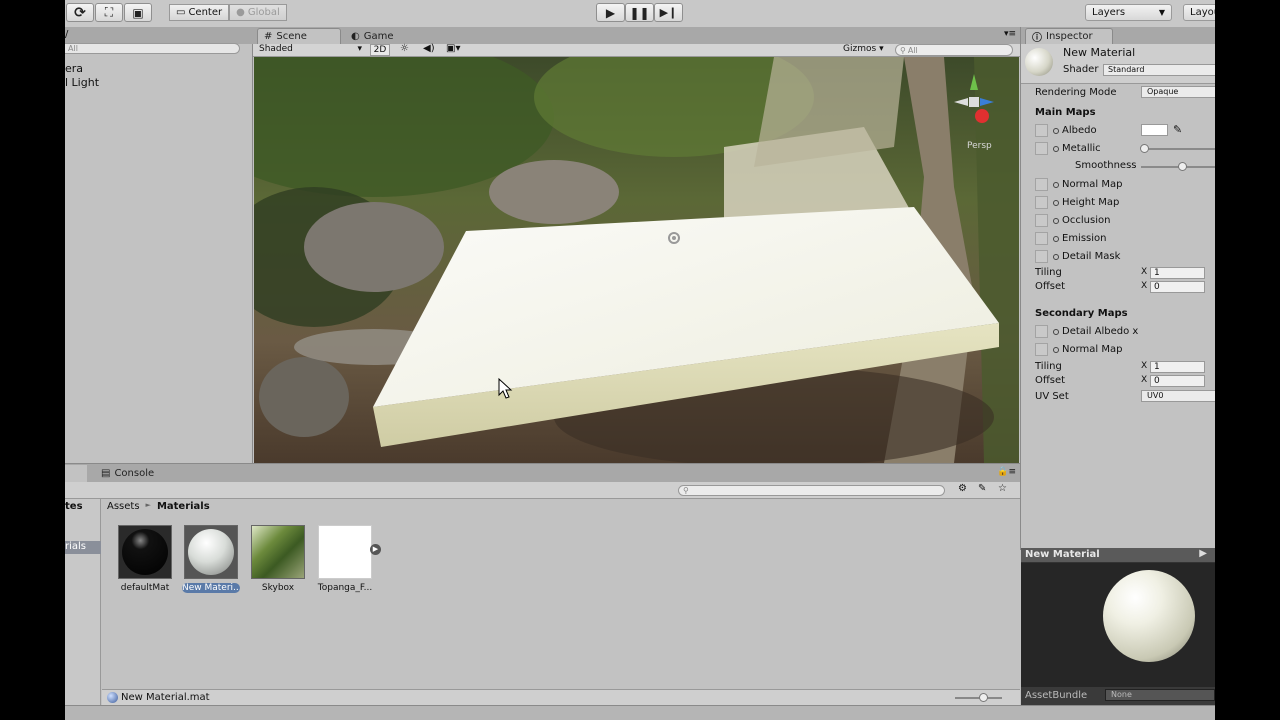 This screenshot has height=720, width=1280. Describe the element at coordinates (1128, 12) in the screenshot. I see `layers-dropdown: Layers ▼` at that location.